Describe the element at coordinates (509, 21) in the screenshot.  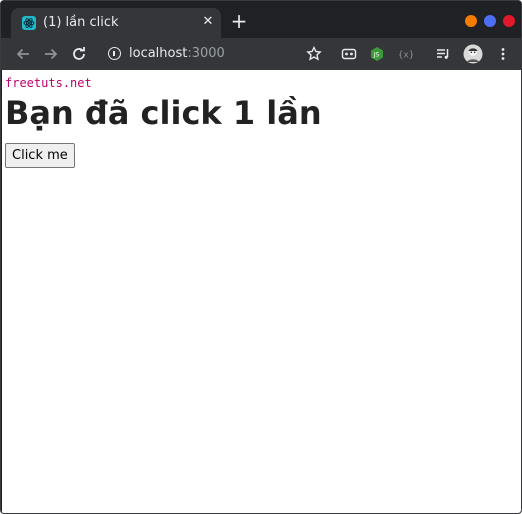
I see `close-window-button` at that location.